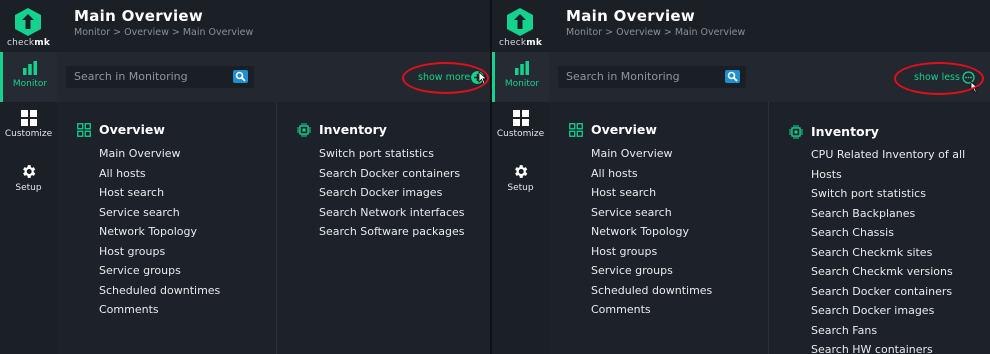 The width and height of the screenshot is (990, 354). I want to click on menu-link: Hosts, so click(888, 178).